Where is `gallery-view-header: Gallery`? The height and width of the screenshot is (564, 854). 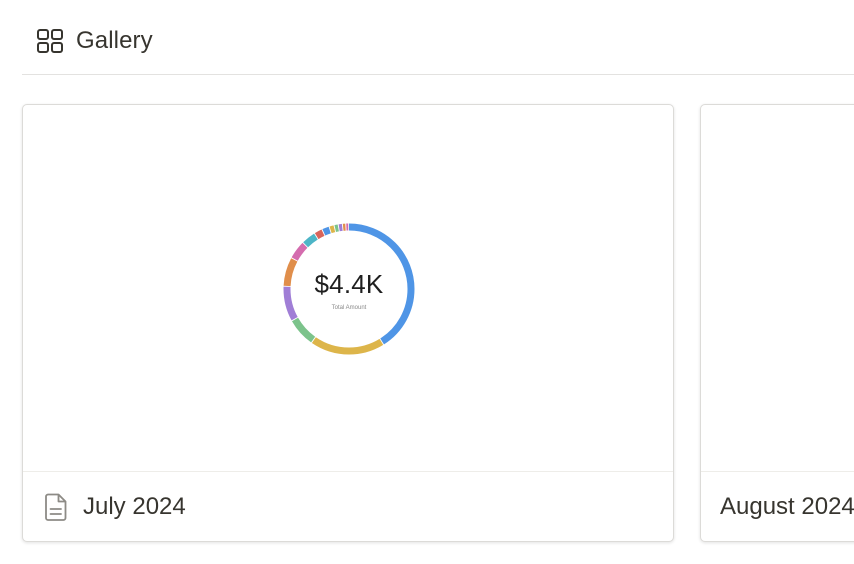
gallery-view-header: Gallery is located at coordinates (94, 41).